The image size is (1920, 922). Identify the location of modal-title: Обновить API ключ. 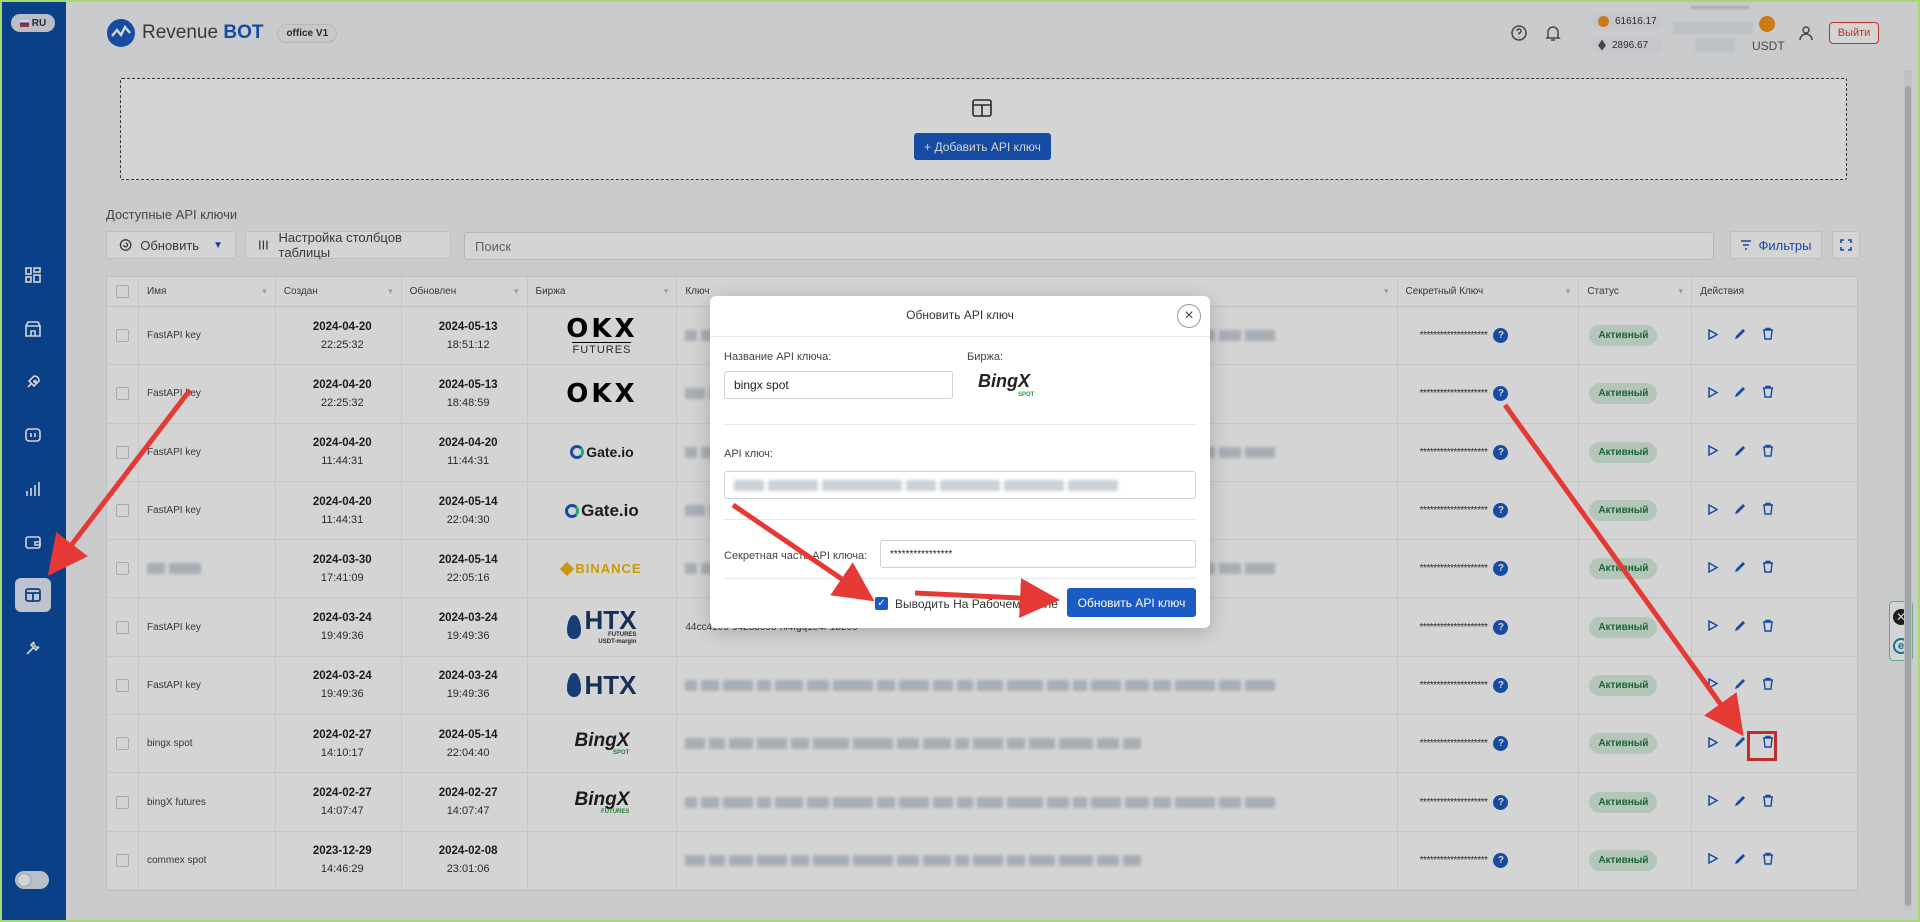
(960, 315).